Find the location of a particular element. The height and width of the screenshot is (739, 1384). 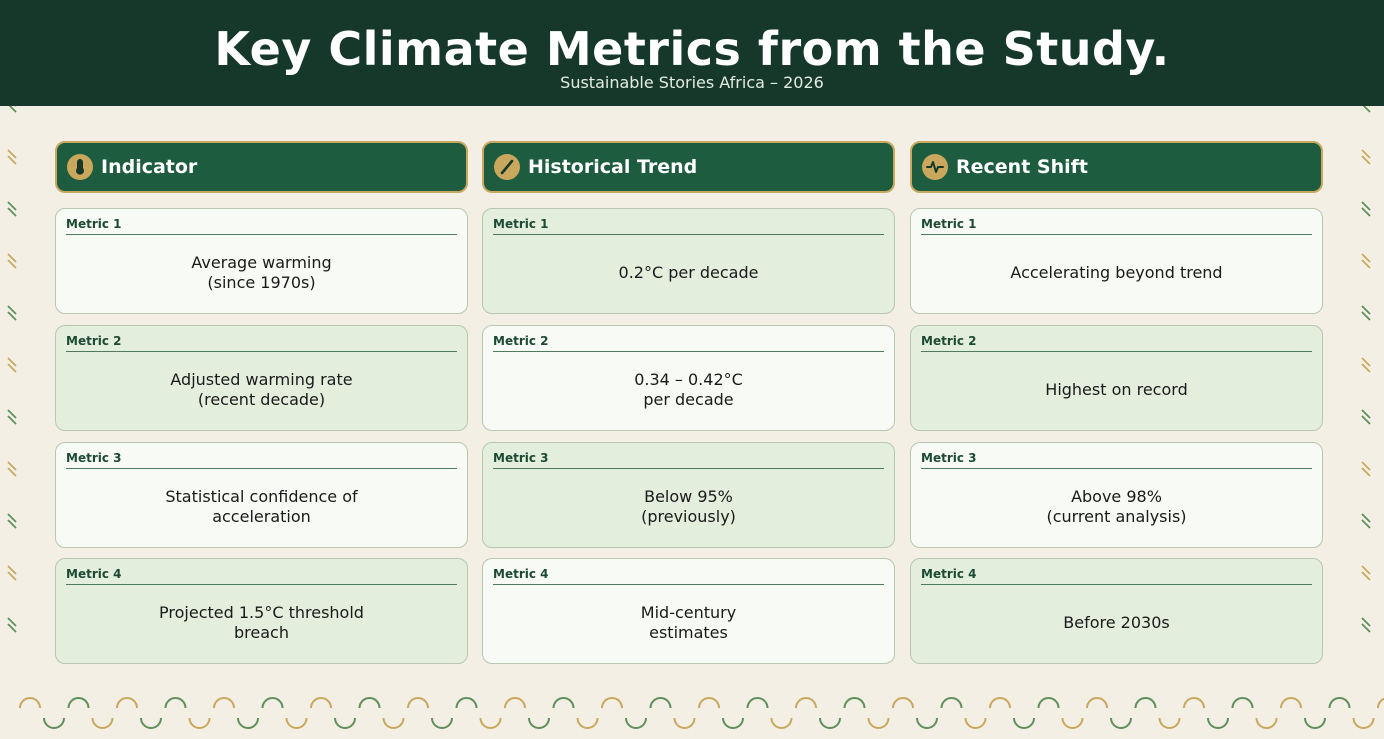

pulse-icon is located at coordinates (935, 167).